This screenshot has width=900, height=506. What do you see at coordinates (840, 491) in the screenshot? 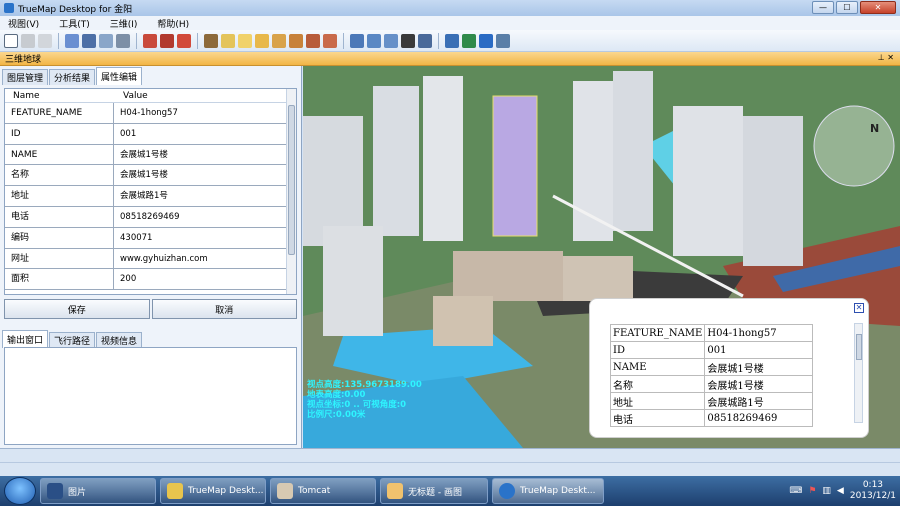
I see `volume-icon: ◀` at bounding box center [840, 491].